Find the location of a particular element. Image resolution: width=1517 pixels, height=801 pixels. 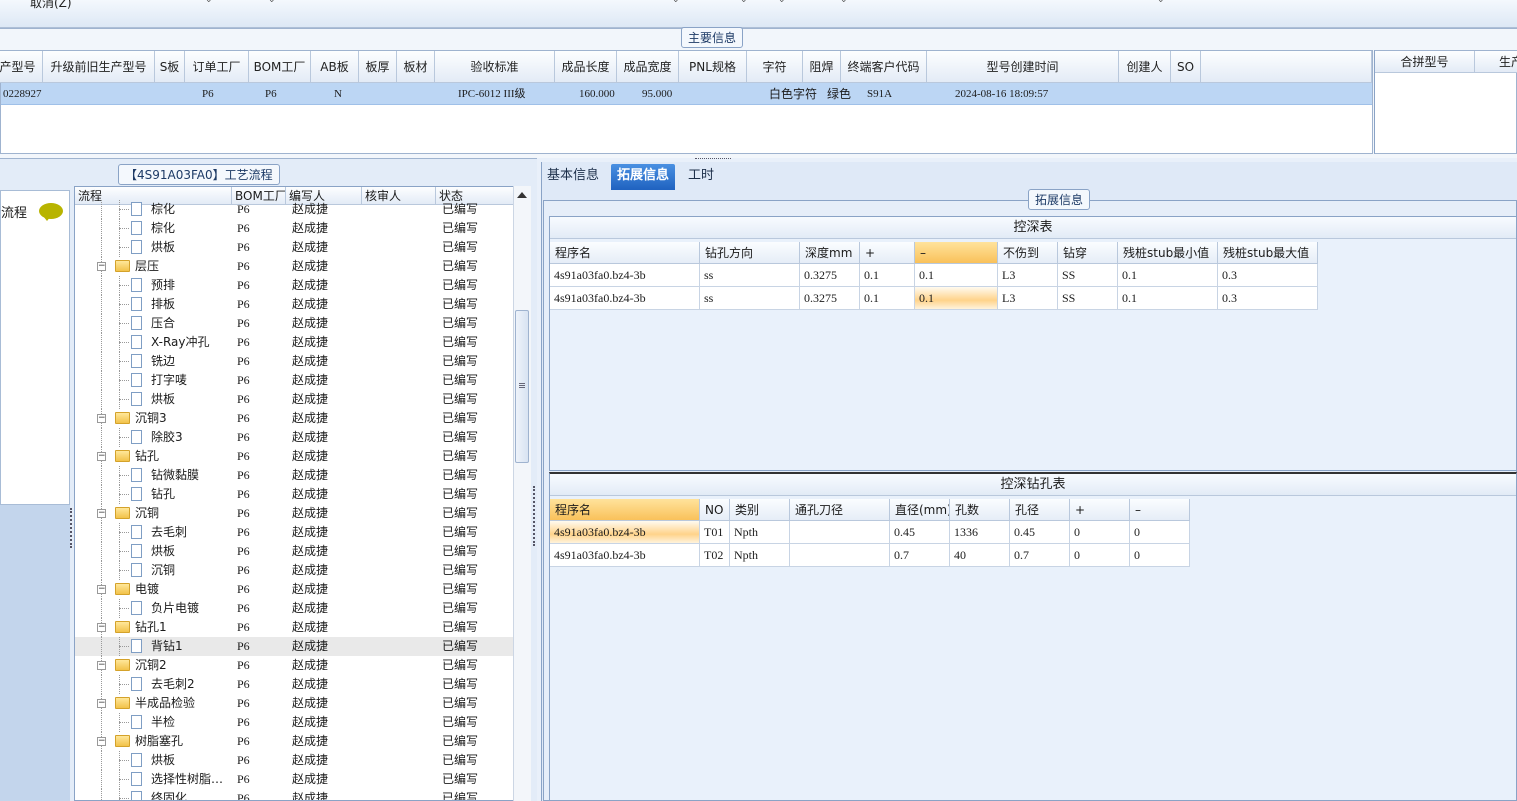

tree-group-row: − 沉铜3 P6 赵成捷 已编写 is located at coordinates (295, 418).